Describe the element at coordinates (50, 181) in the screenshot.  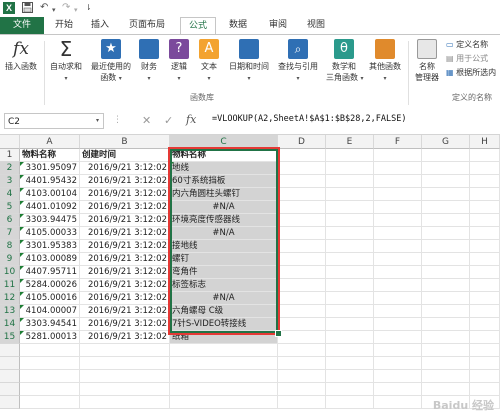
I see `material-code-cell: 4401.95432` at that location.